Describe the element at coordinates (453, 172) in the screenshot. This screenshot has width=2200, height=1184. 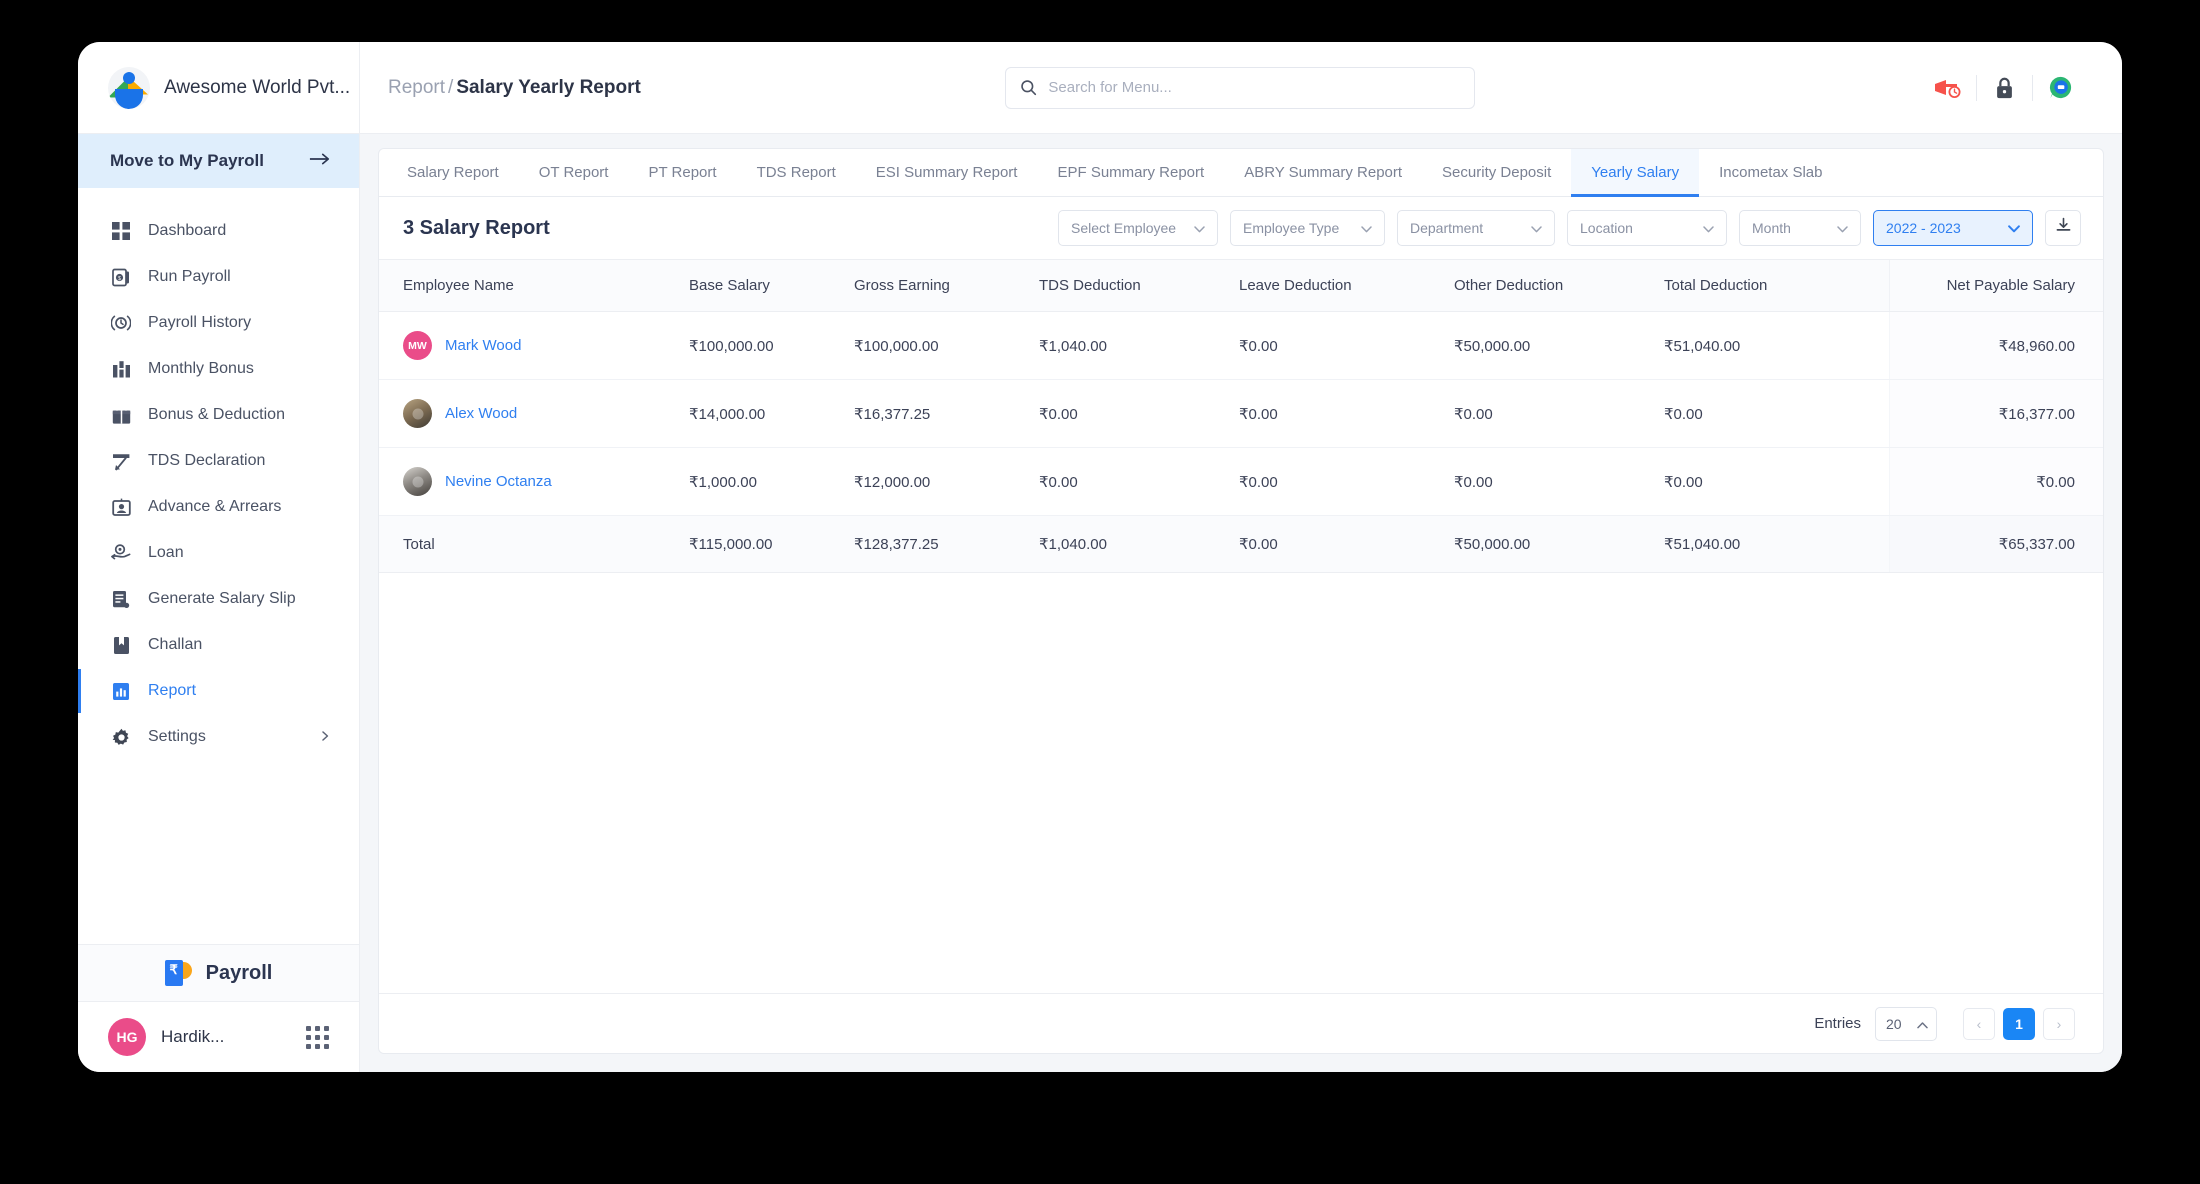
I see `tab-salary-report: Salary Report` at that location.